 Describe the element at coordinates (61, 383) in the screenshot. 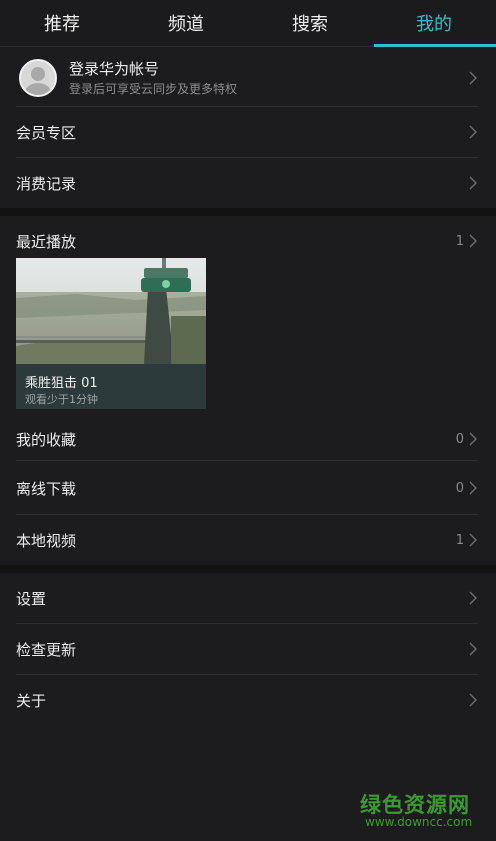

I see `video-title: 乘胜狙击 01` at that location.